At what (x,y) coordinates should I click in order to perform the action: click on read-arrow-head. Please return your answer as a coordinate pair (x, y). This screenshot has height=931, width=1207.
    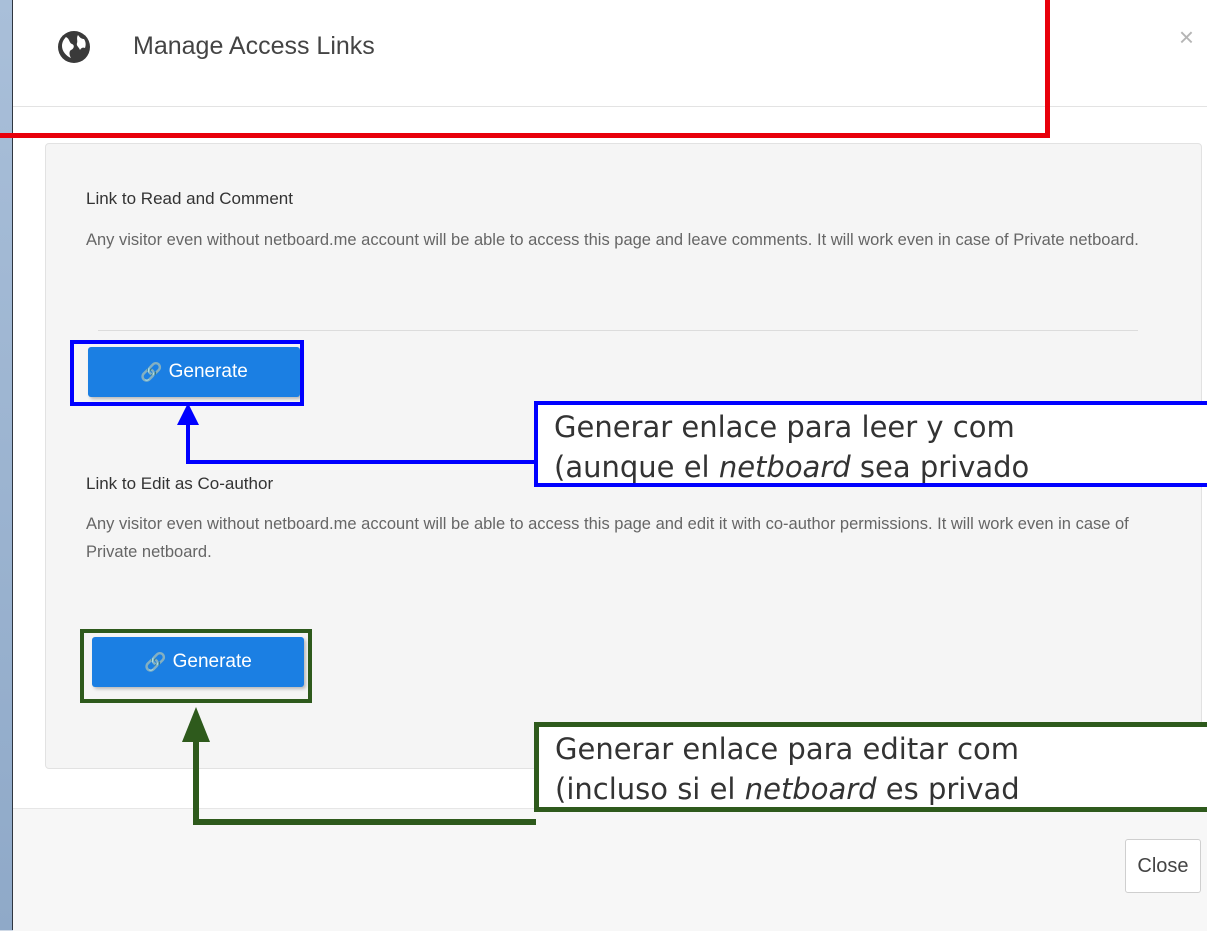
    Looking at the image, I should click on (188, 414).